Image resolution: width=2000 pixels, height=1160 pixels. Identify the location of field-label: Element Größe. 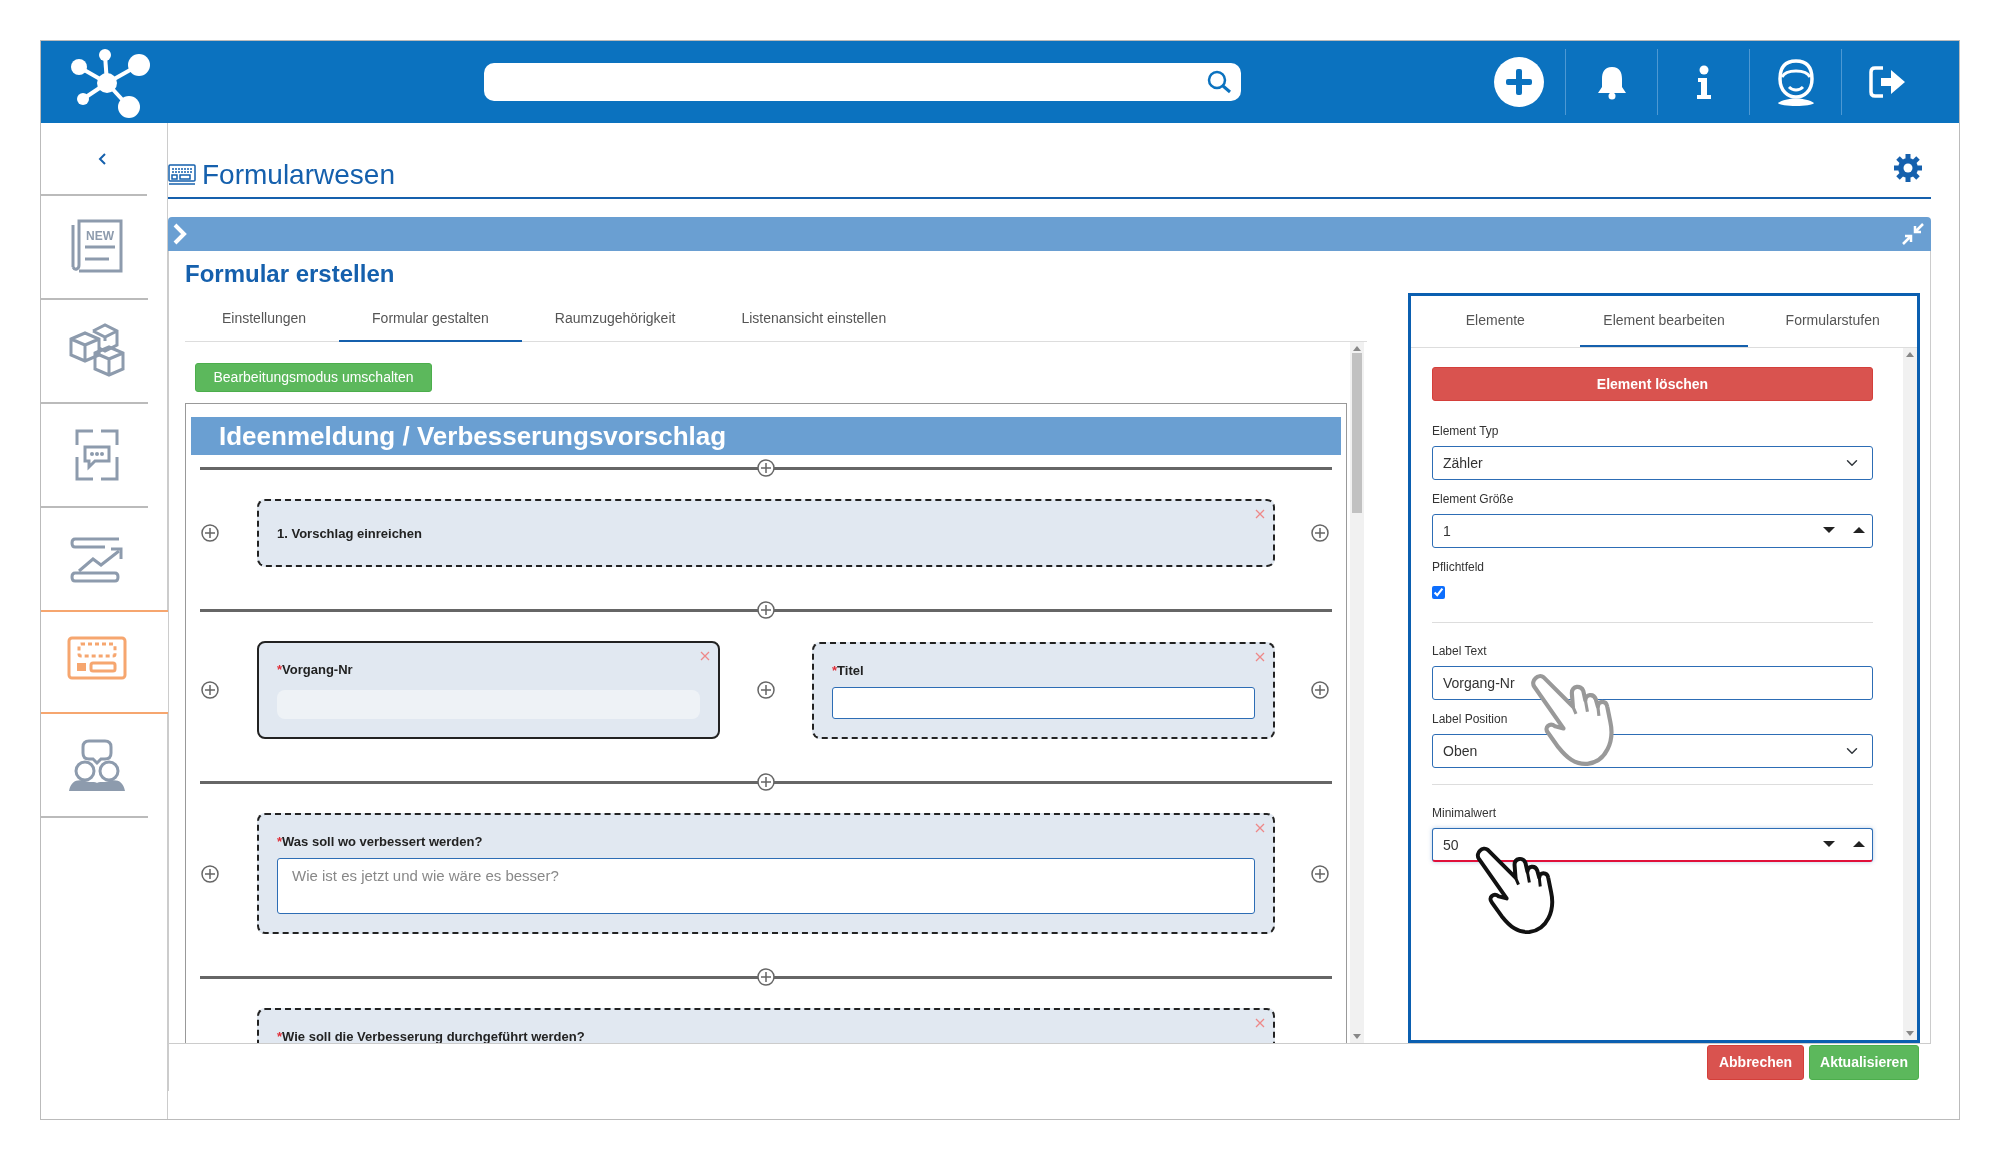
(1473, 499).